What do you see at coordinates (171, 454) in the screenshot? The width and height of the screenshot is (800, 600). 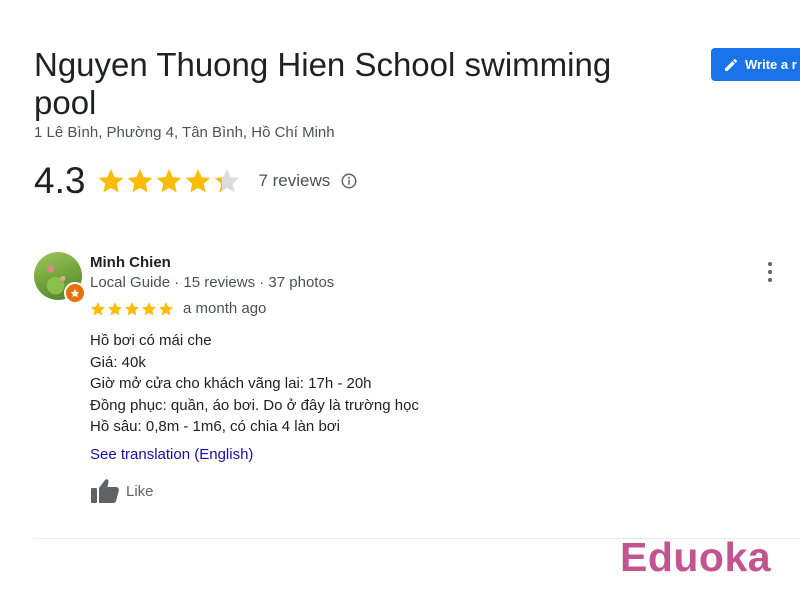 I see `see-translation-link: See translation (English)` at bounding box center [171, 454].